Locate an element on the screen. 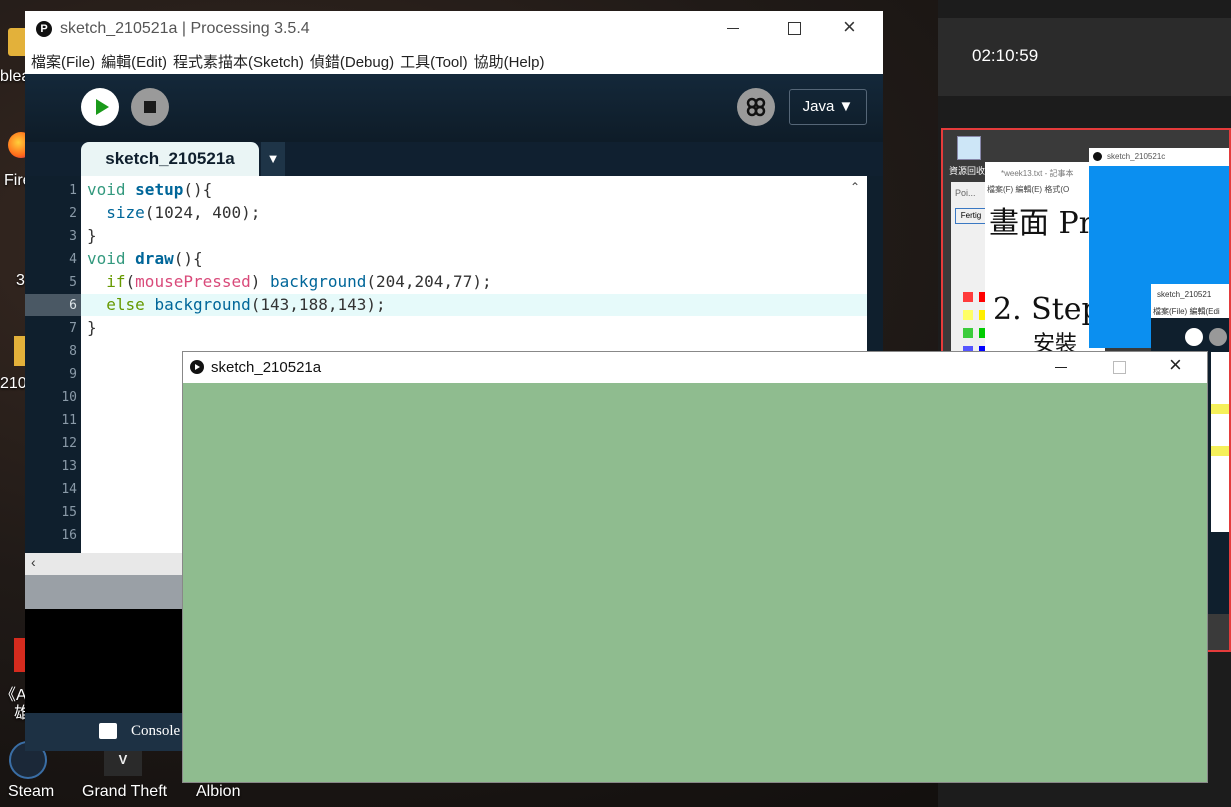 The height and width of the screenshot is (807, 1231). line-number: 11 is located at coordinates (69, 420).